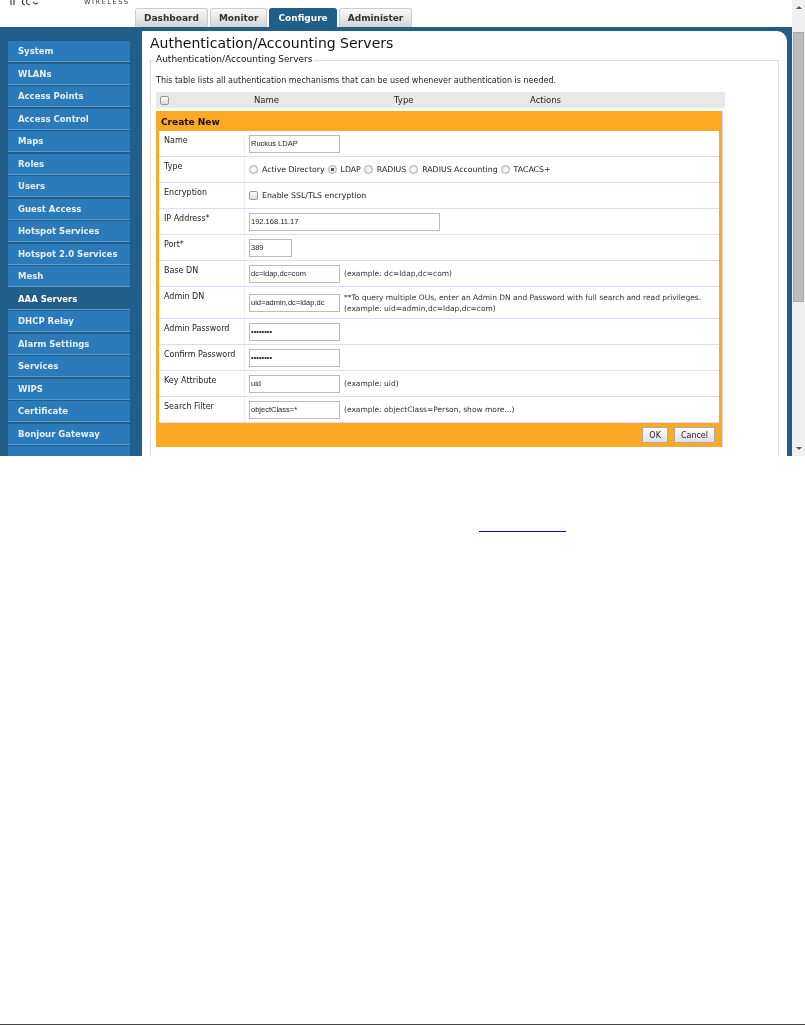 Image resolution: width=805 pixels, height=1026 pixels. Describe the element at coordinates (69, 411) in the screenshot. I see `sidebar-item: Certificate` at that location.